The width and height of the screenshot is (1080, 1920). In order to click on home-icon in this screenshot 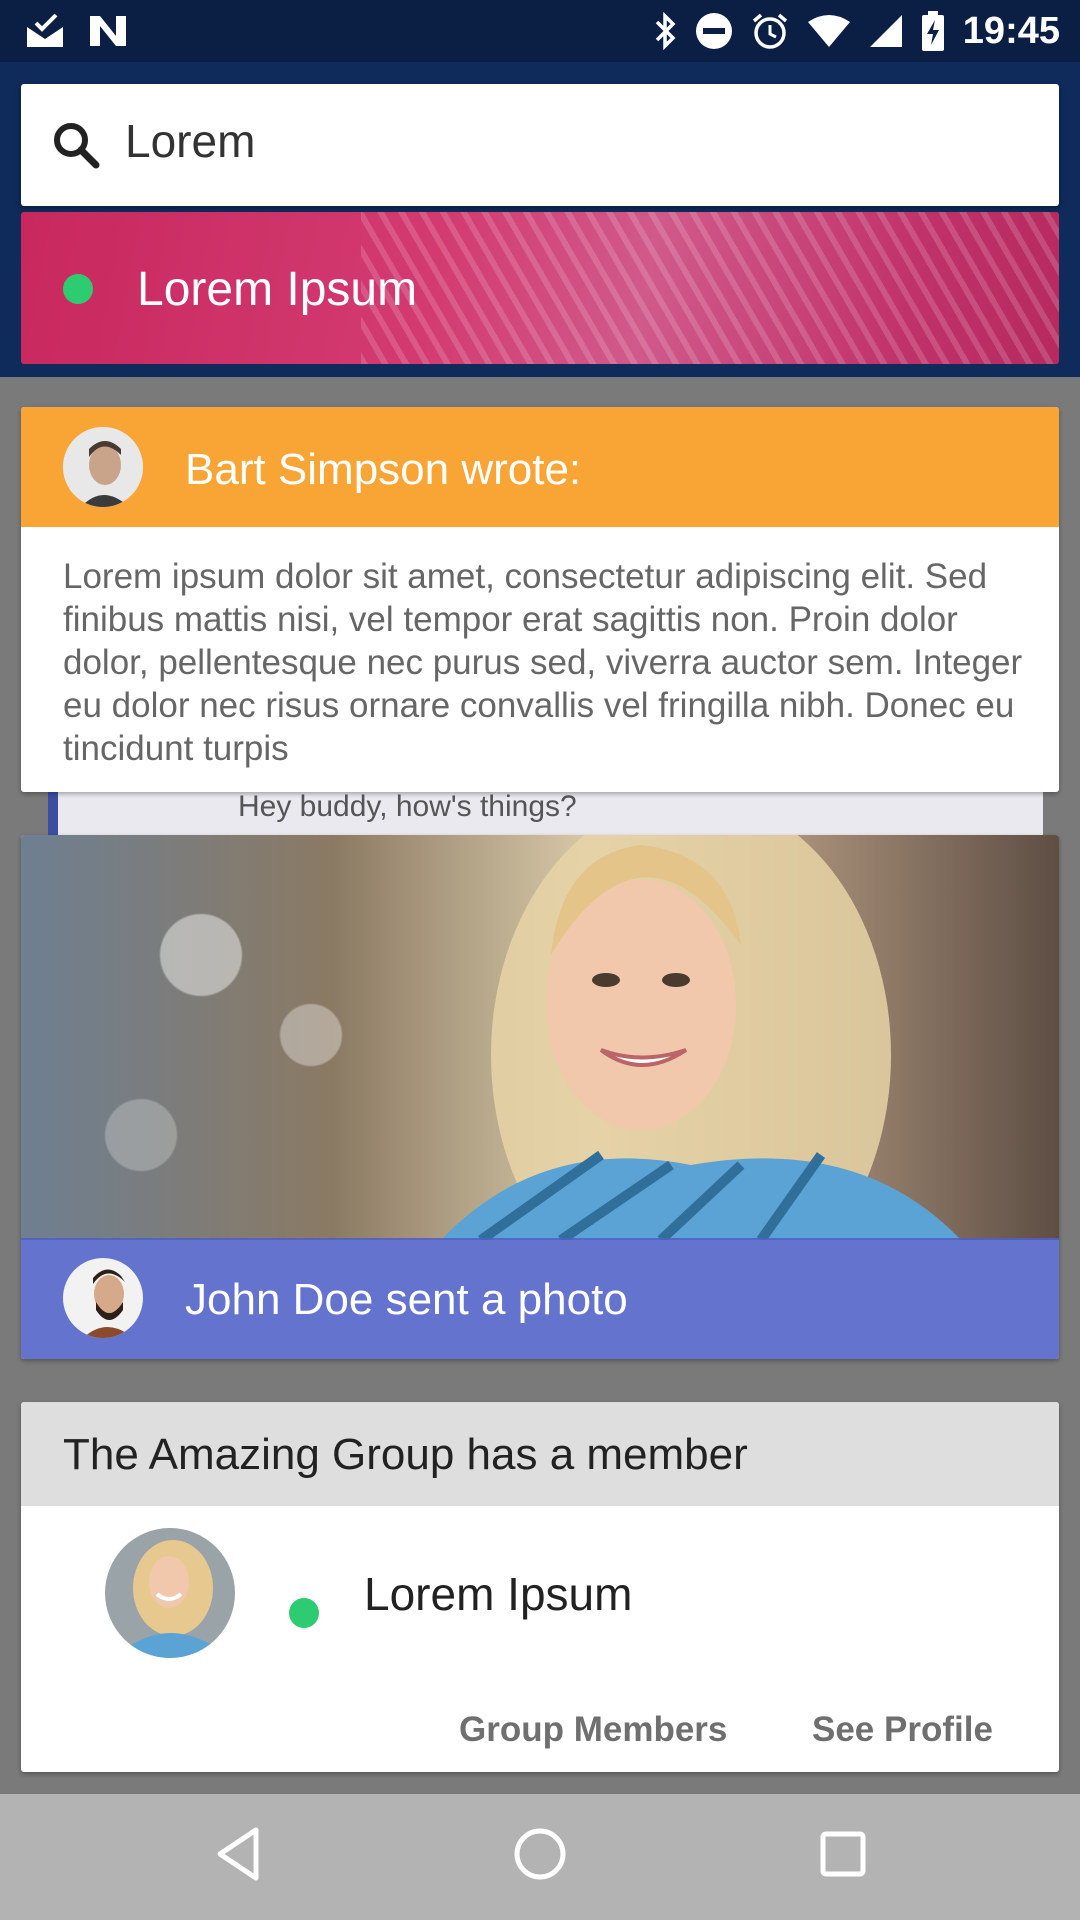, I will do `click(540, 1854)`.